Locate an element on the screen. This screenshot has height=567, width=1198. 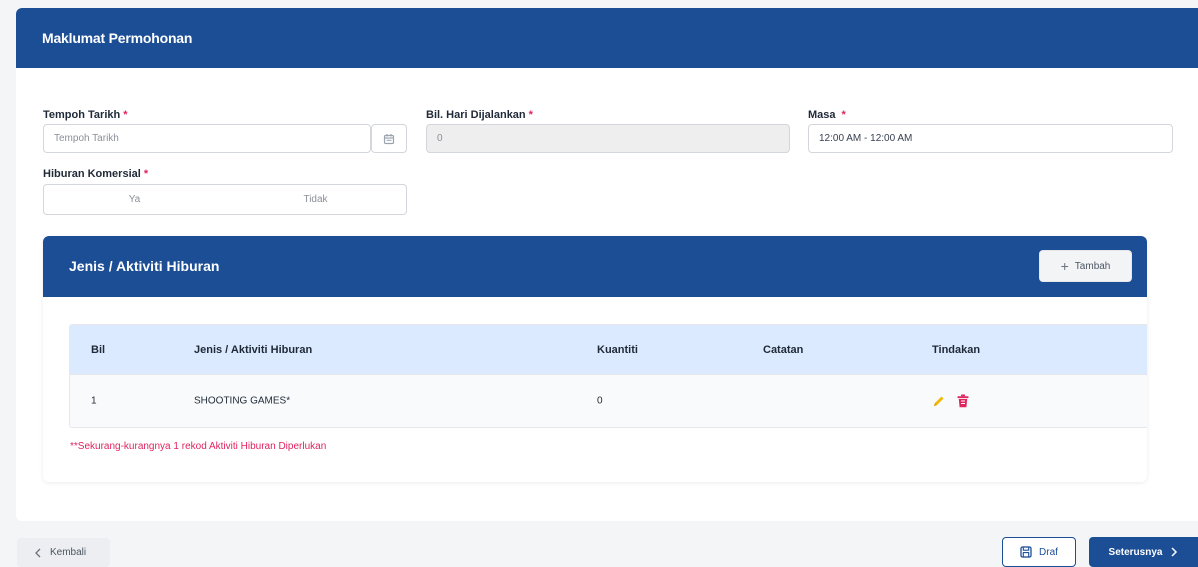
row-bil: 1 is located at coordinates (94, 401).